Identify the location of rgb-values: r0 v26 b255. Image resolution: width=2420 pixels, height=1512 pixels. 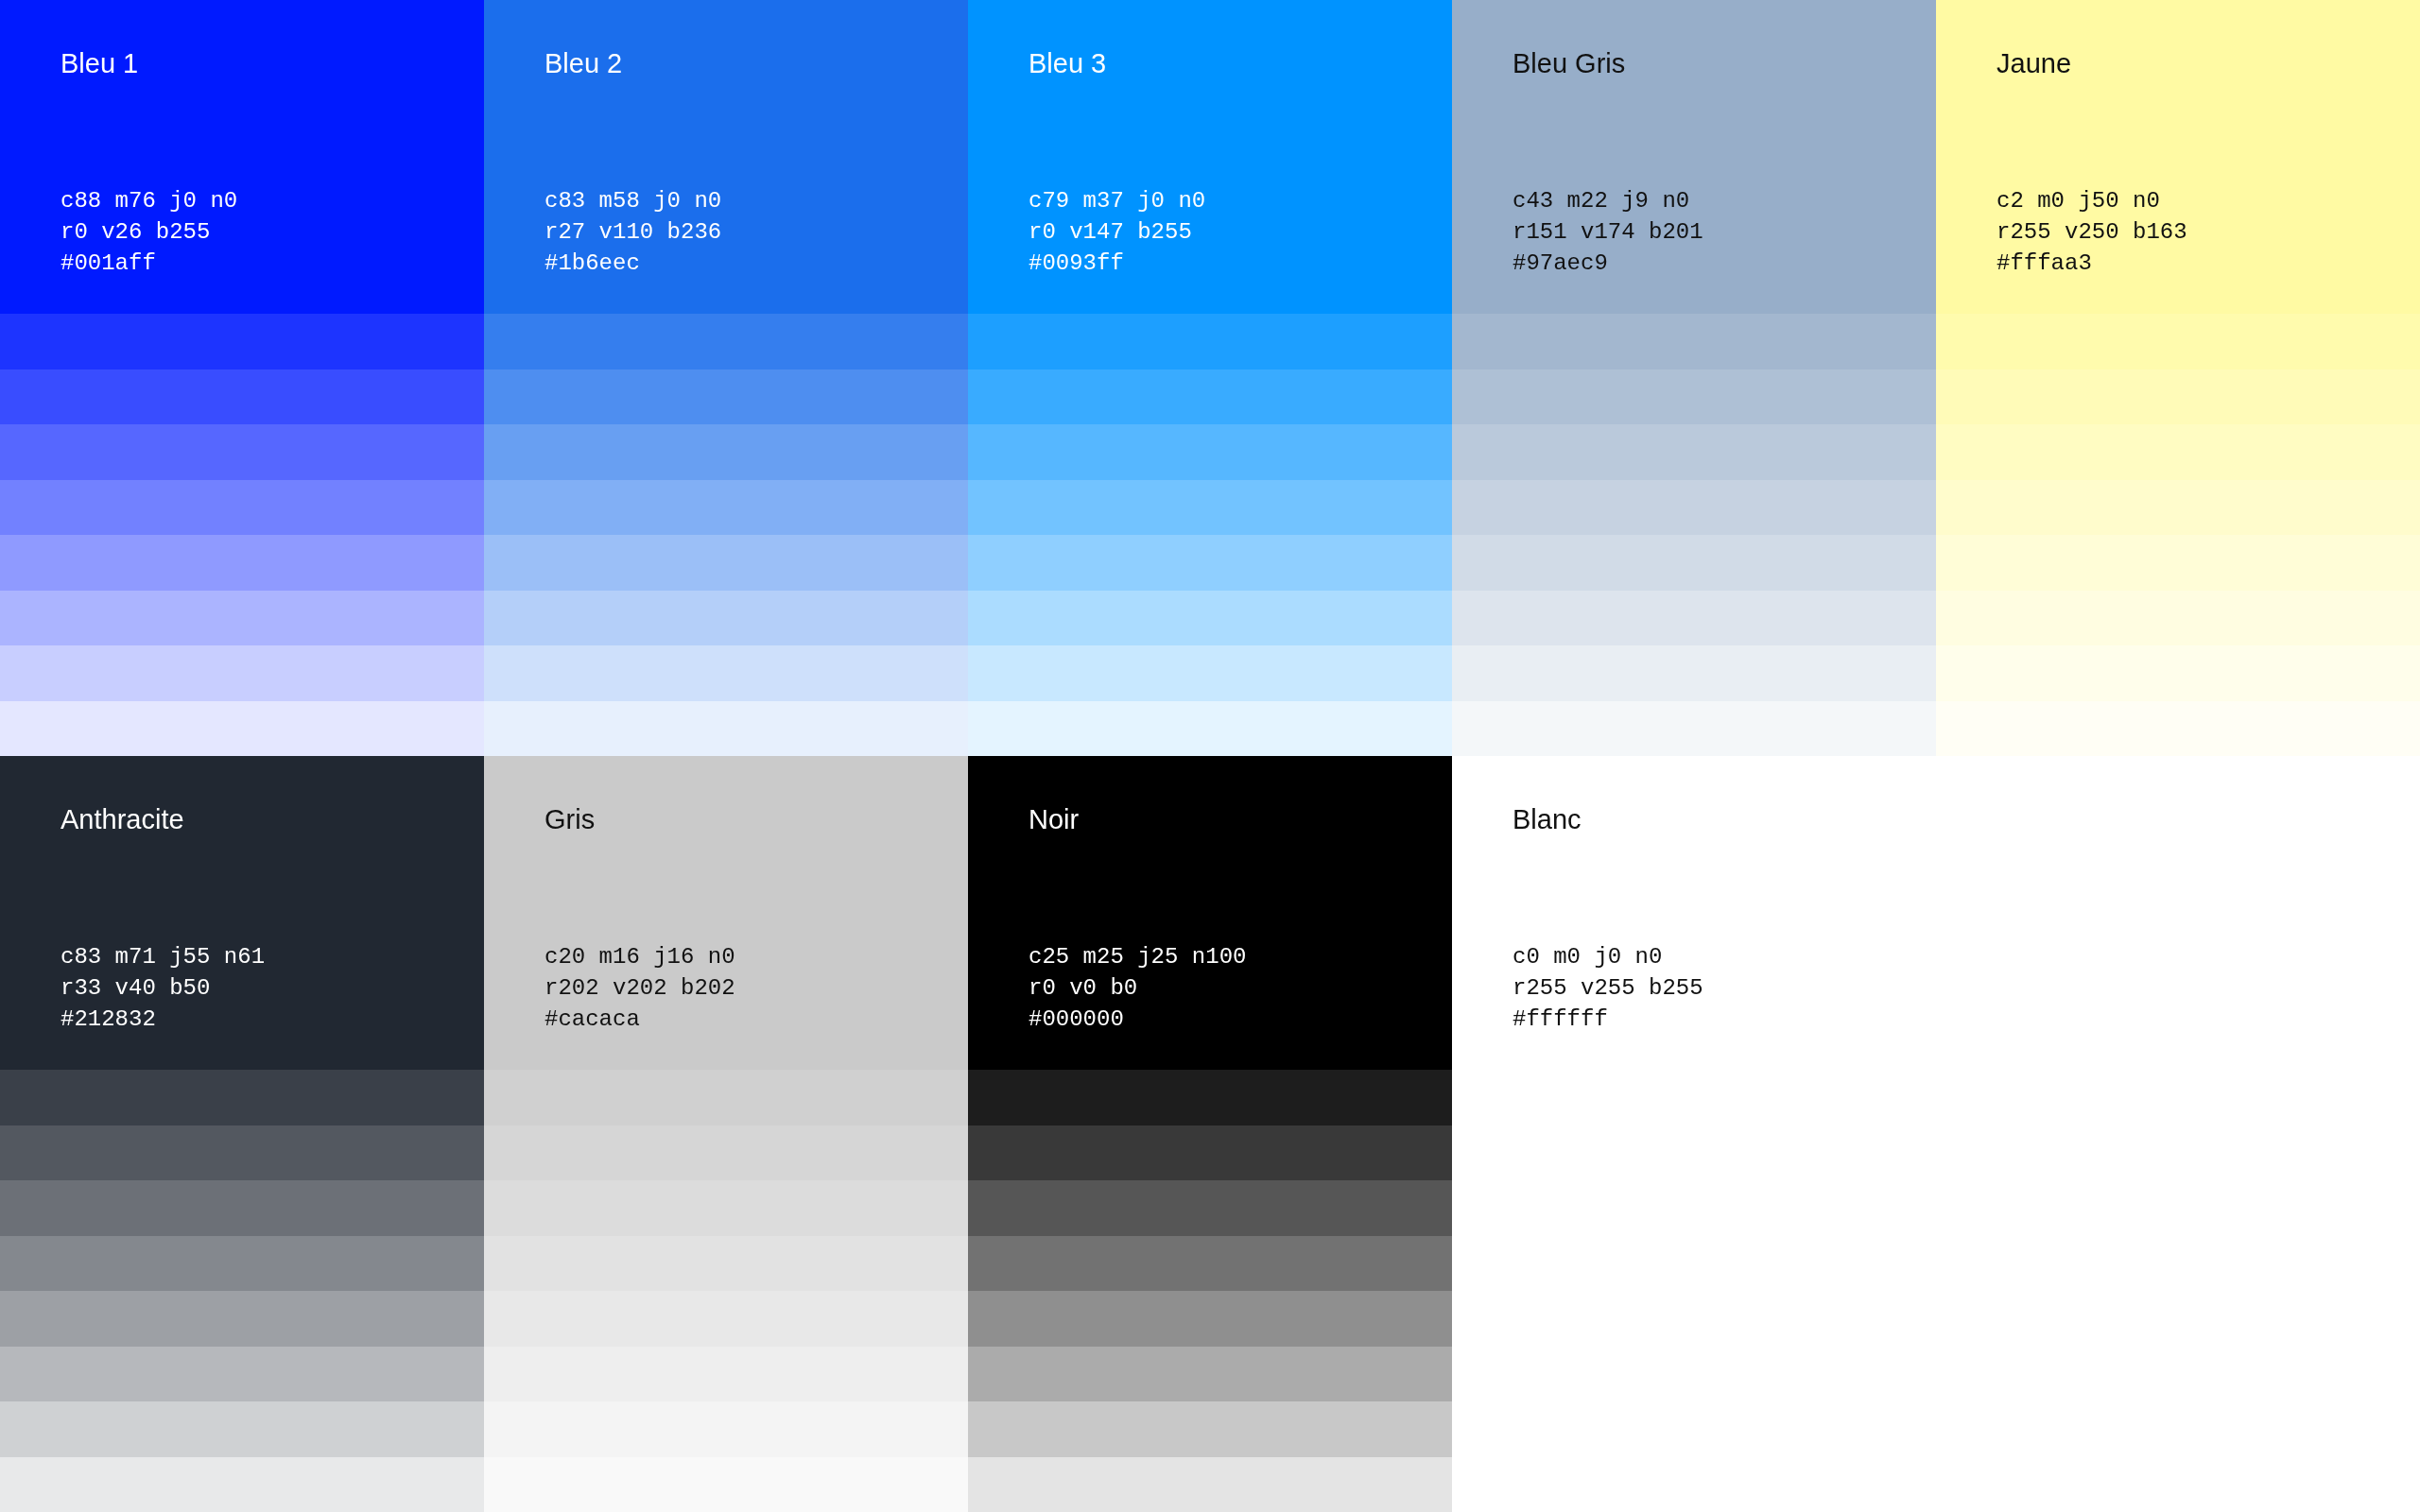
(136, 232).